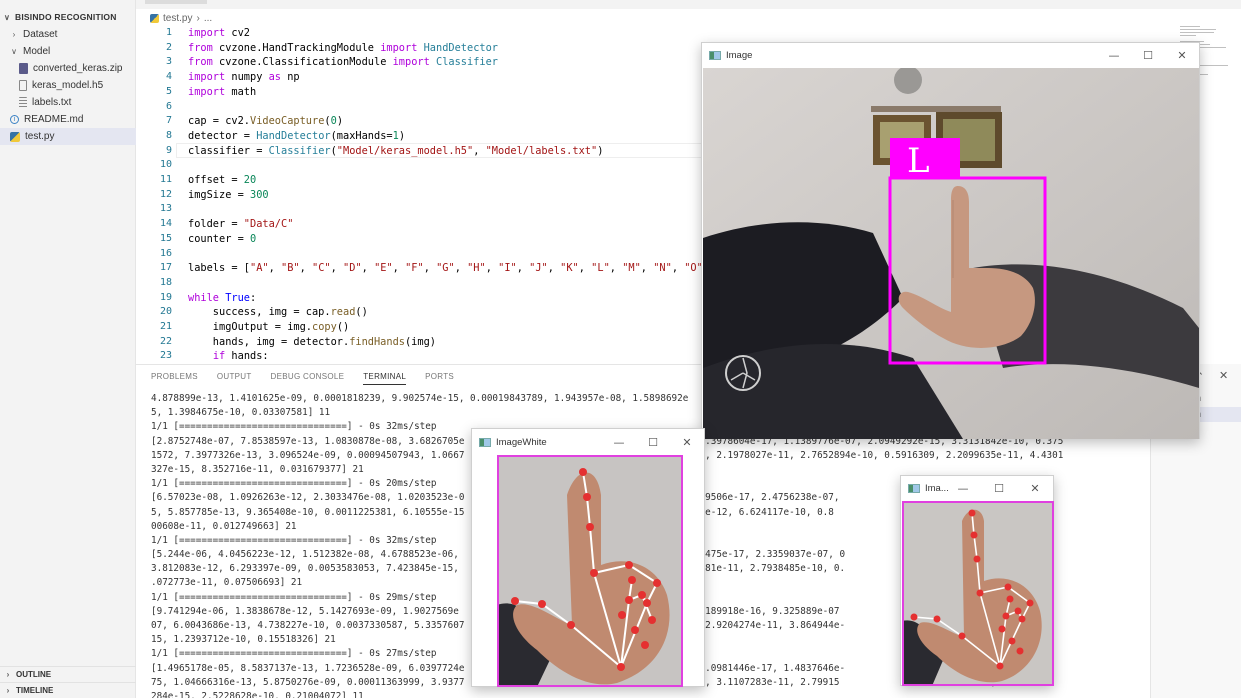 This screenshot has height=698, width=1241. I want to click on file-icon, so click(23, 85).